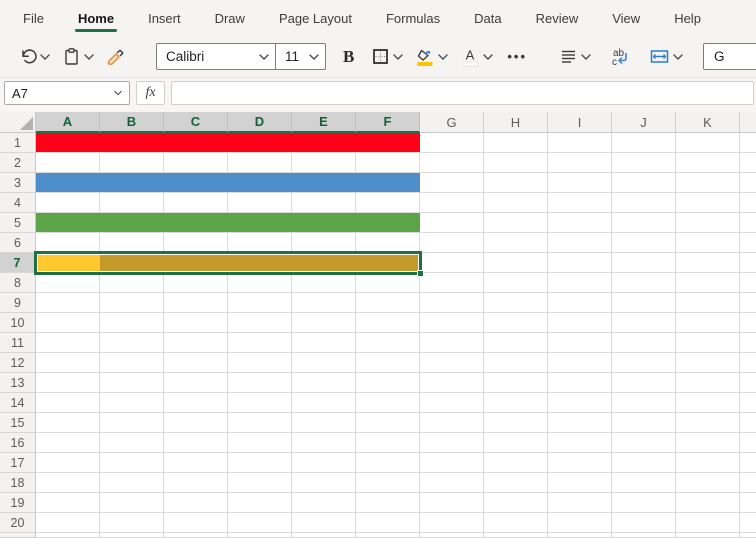  Describe the element at coordinates (580, 122) in the screenshot. I see `column-header-i: I` at that location.